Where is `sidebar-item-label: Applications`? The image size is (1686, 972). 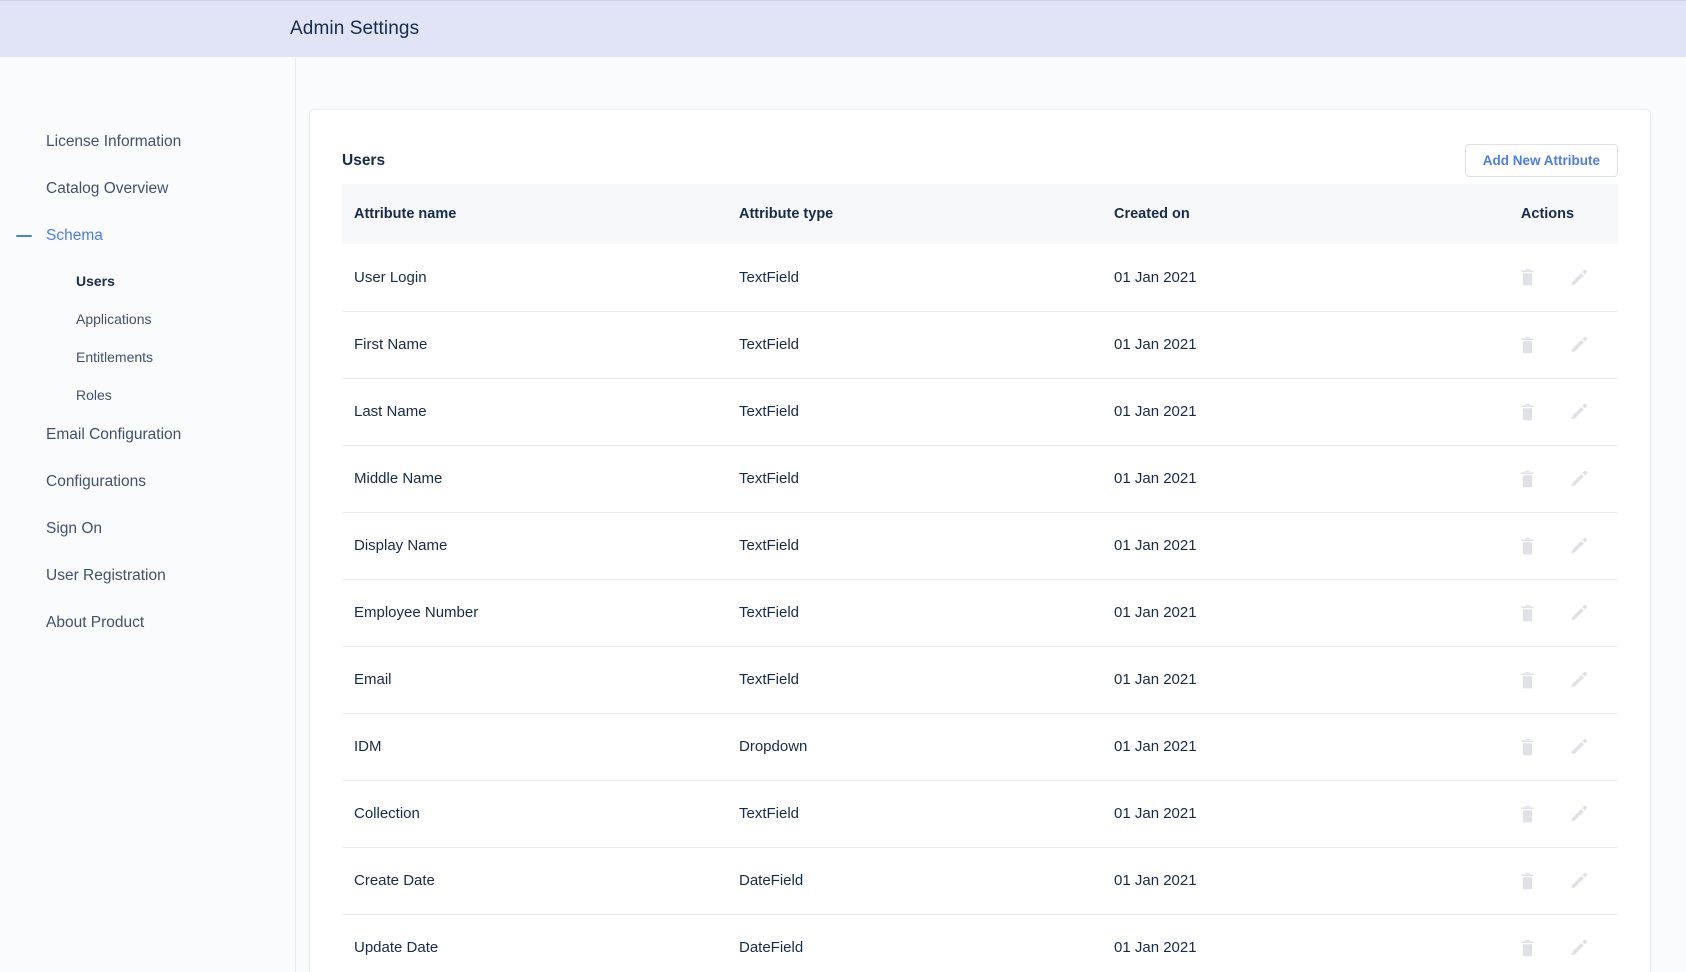
sidebar-item-label: Applications is located at coordinates (114, 319).